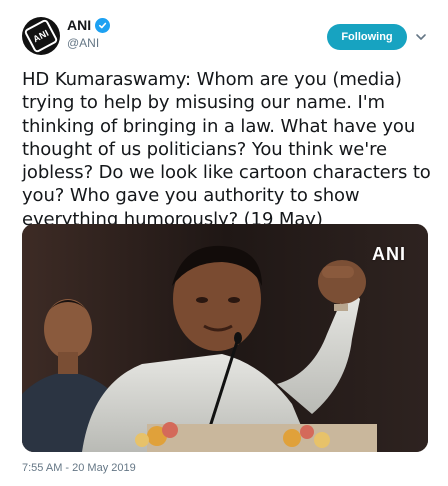 The image size is (448, 486). I want to click on media-watermark: ANI, so click(389, 254).